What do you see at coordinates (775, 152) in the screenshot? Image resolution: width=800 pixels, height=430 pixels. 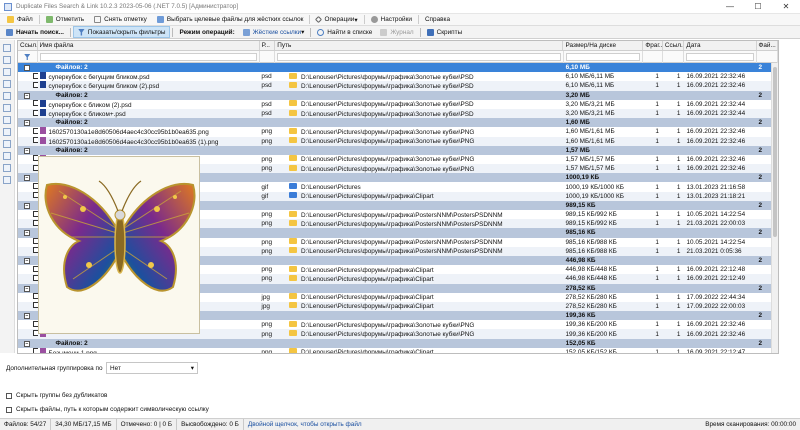 I see `scrollbar-thumb` at bounding box center [775, 152].